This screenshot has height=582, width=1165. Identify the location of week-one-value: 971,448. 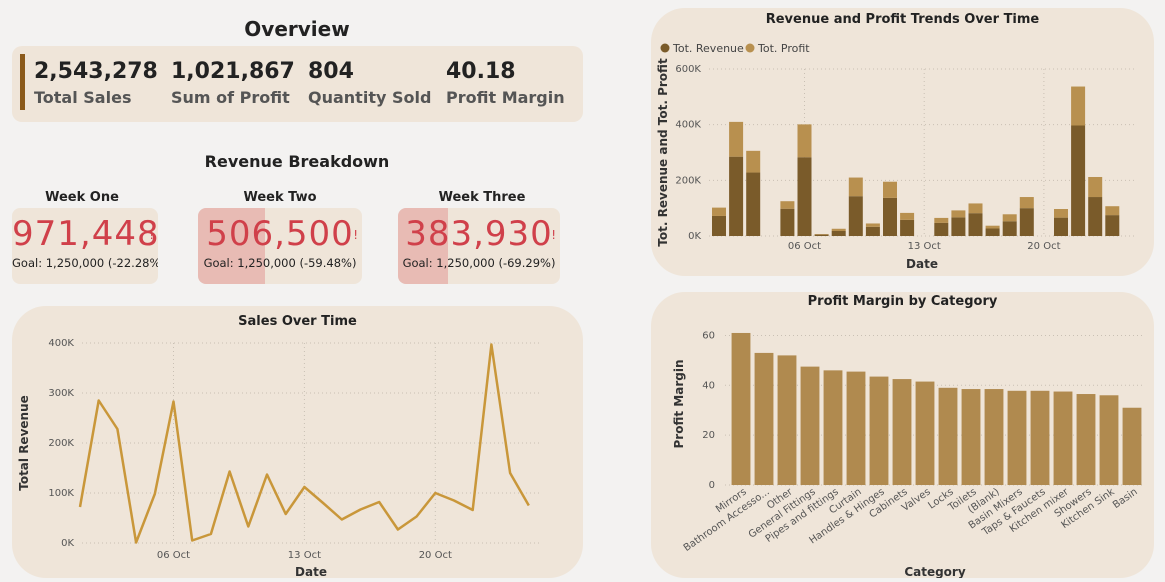
(85, 234).